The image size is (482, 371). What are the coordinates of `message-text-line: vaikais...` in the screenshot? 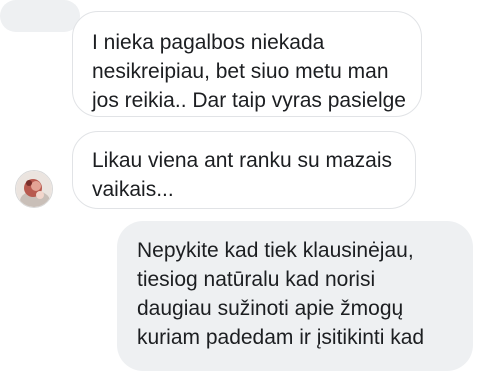 It's located at (133, 189).